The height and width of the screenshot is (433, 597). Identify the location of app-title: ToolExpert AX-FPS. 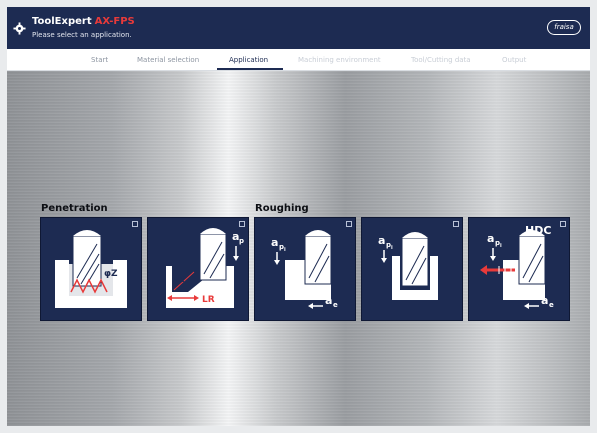
(83, 21).